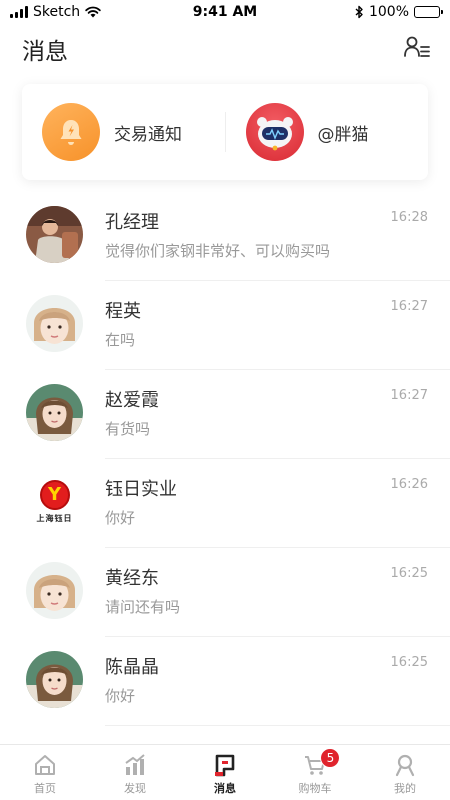 This screenshot has height=800, width=450. What do you see at coordinates (359, 12) in the screenshot?
I see `bluetooth-icon` at bounding box center [359, 12].